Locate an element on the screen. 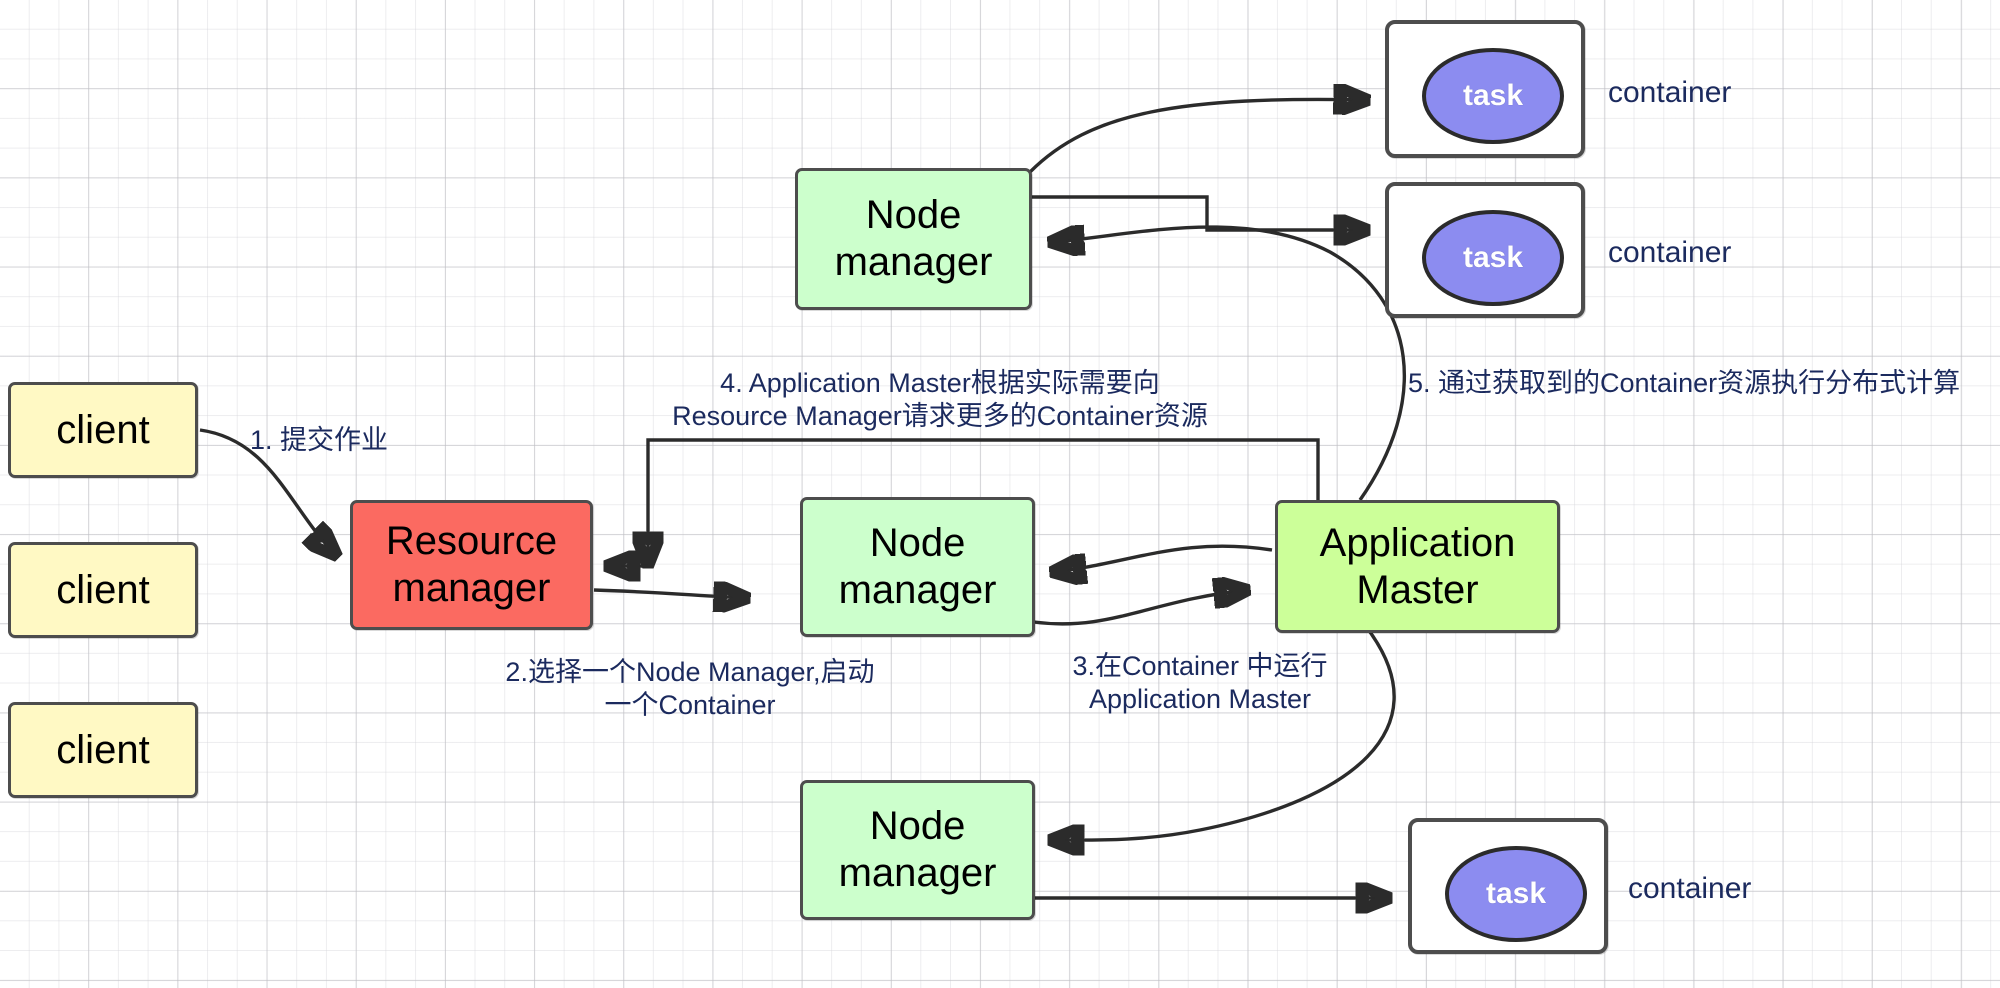 The width and height of the screenshot is (2000, 988). container-box-2: task is located at coordinates (1485, 250).